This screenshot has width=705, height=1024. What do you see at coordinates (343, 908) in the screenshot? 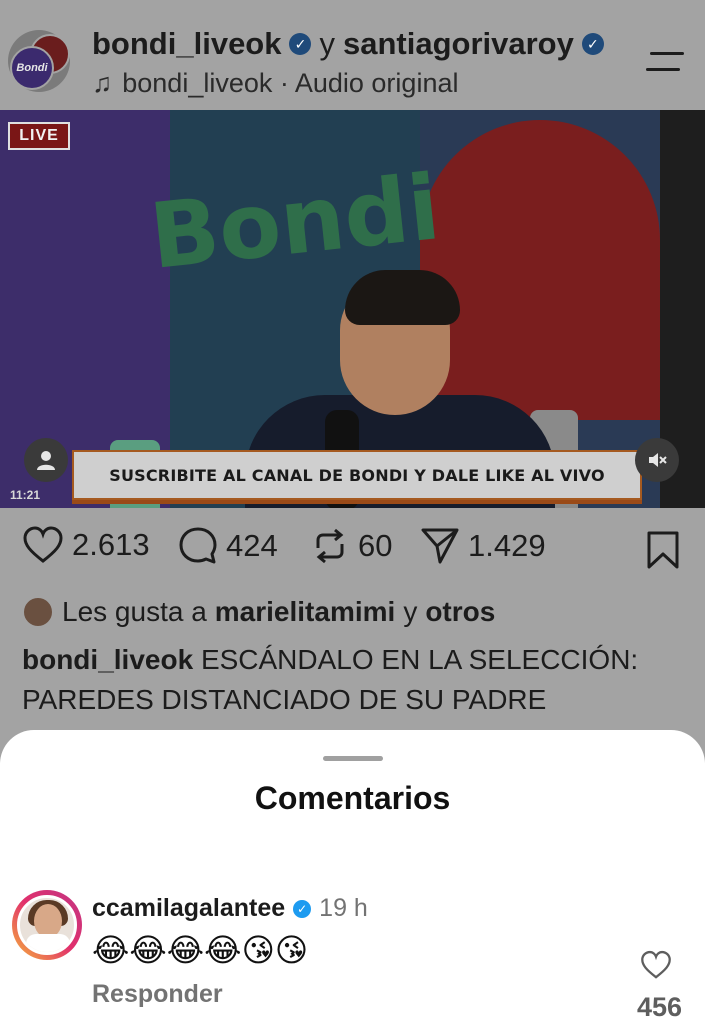
I see `comment-time: 19 h` at bounding box center [343, 908].